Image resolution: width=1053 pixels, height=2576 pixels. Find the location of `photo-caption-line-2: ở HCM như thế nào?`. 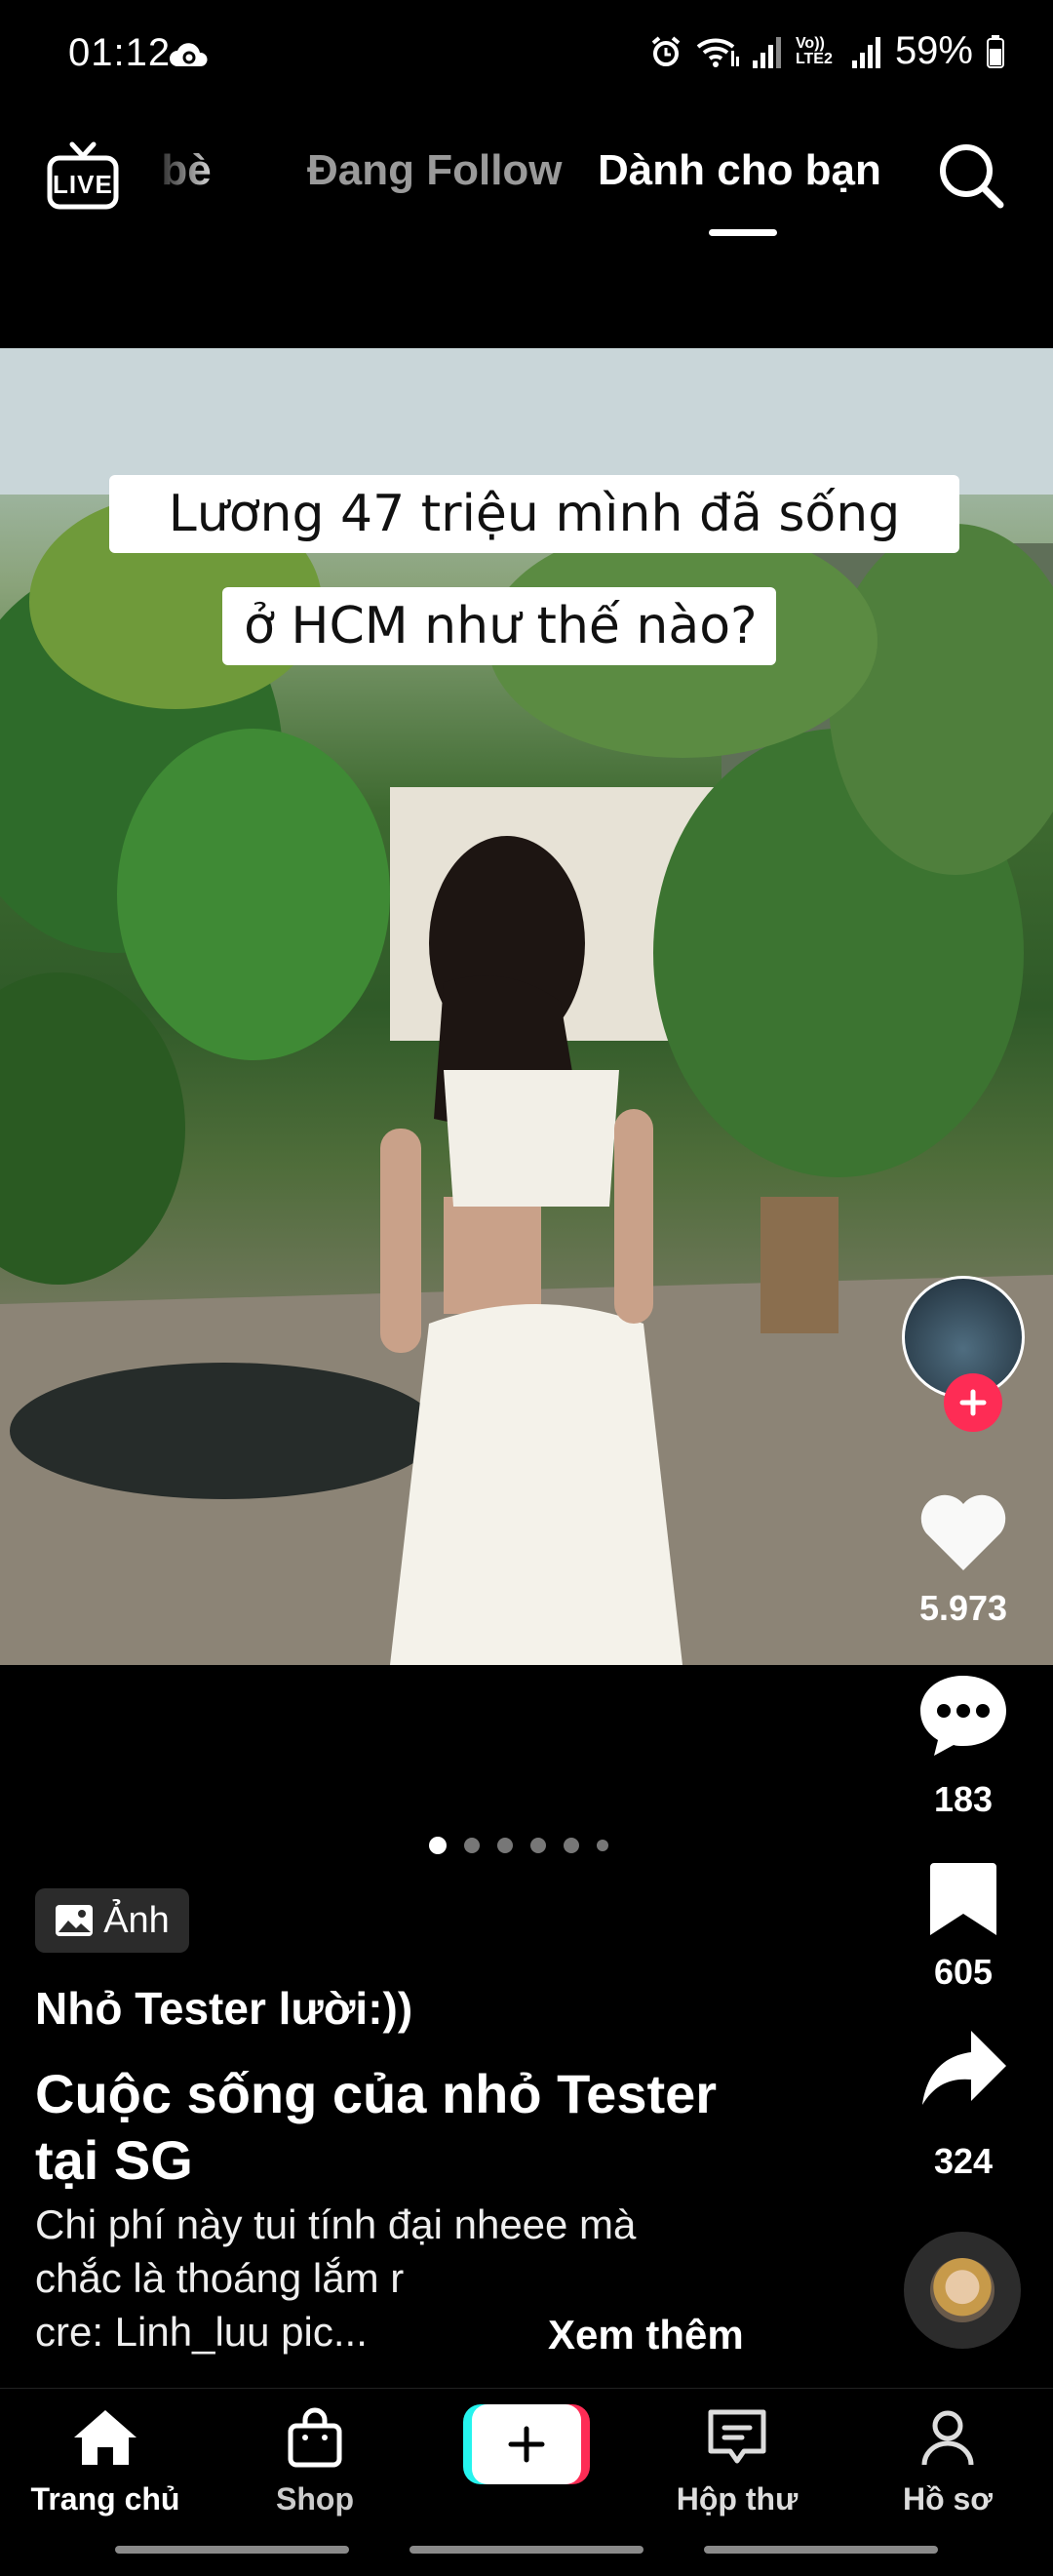

photo-caption-line-2: ở HCM như thế nào? is located at coordinates (499, 626).